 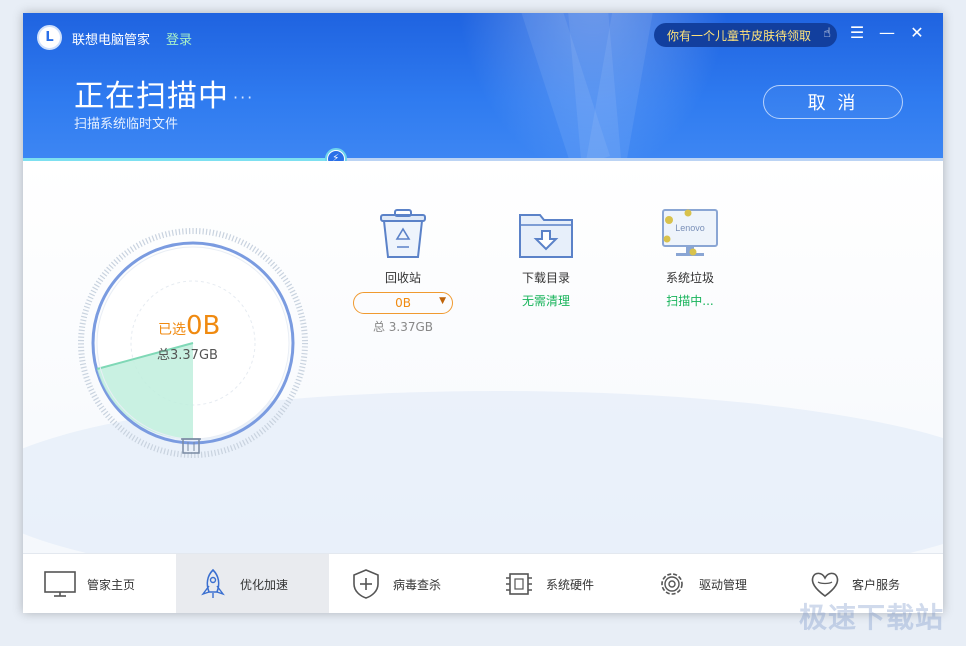 I want to click on watermark: 极速下载站, so click(x=871, y=617).